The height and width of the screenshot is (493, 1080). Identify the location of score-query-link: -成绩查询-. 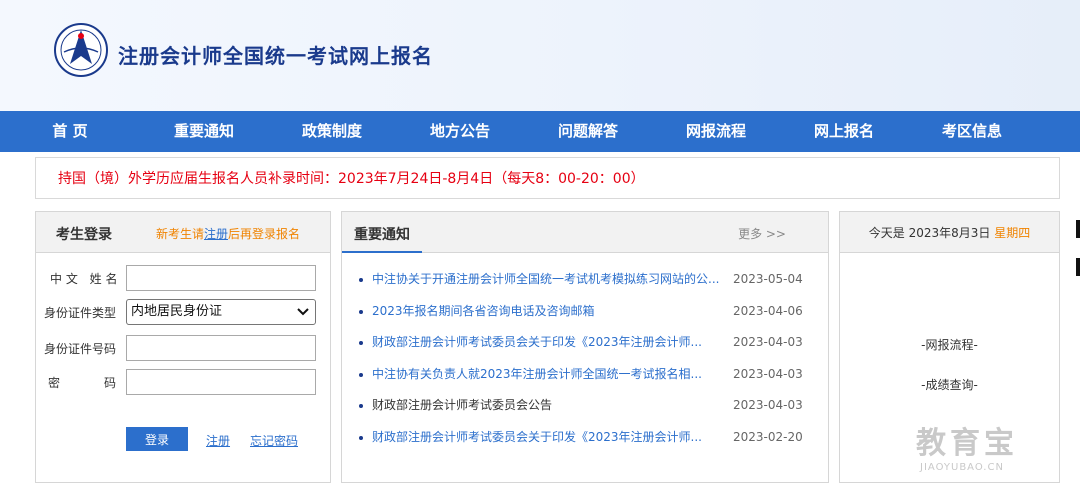
(949, 384).